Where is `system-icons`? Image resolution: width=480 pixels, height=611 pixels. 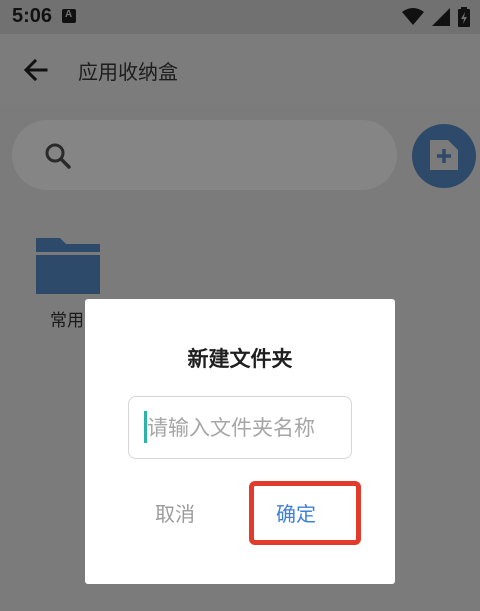 system-icons is located at coordinates (436, 17).